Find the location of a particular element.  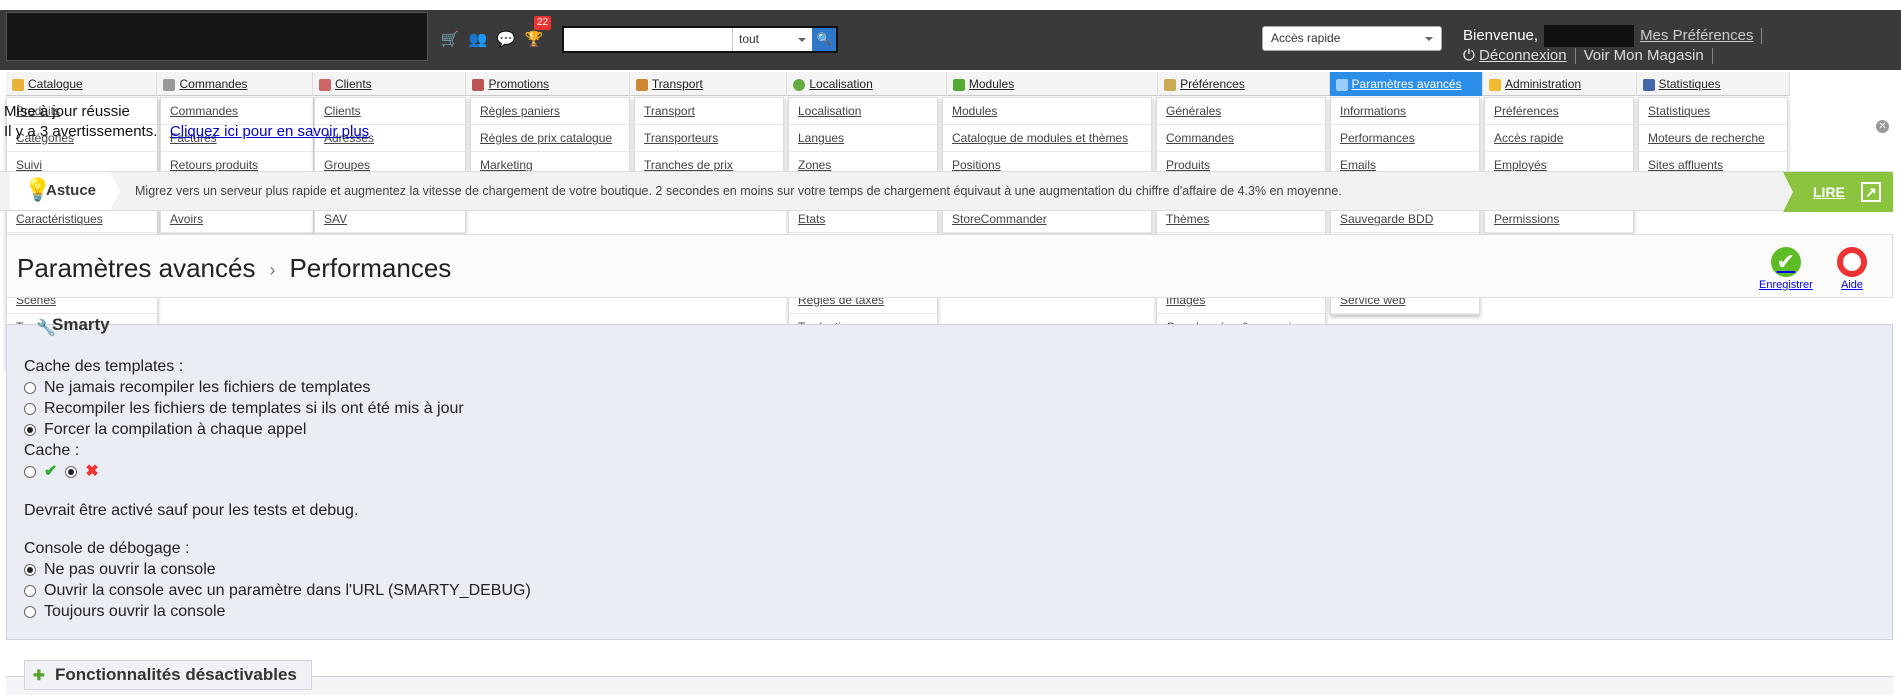

submenu-item: Accès rapide is located at coordinates (1559, 138).